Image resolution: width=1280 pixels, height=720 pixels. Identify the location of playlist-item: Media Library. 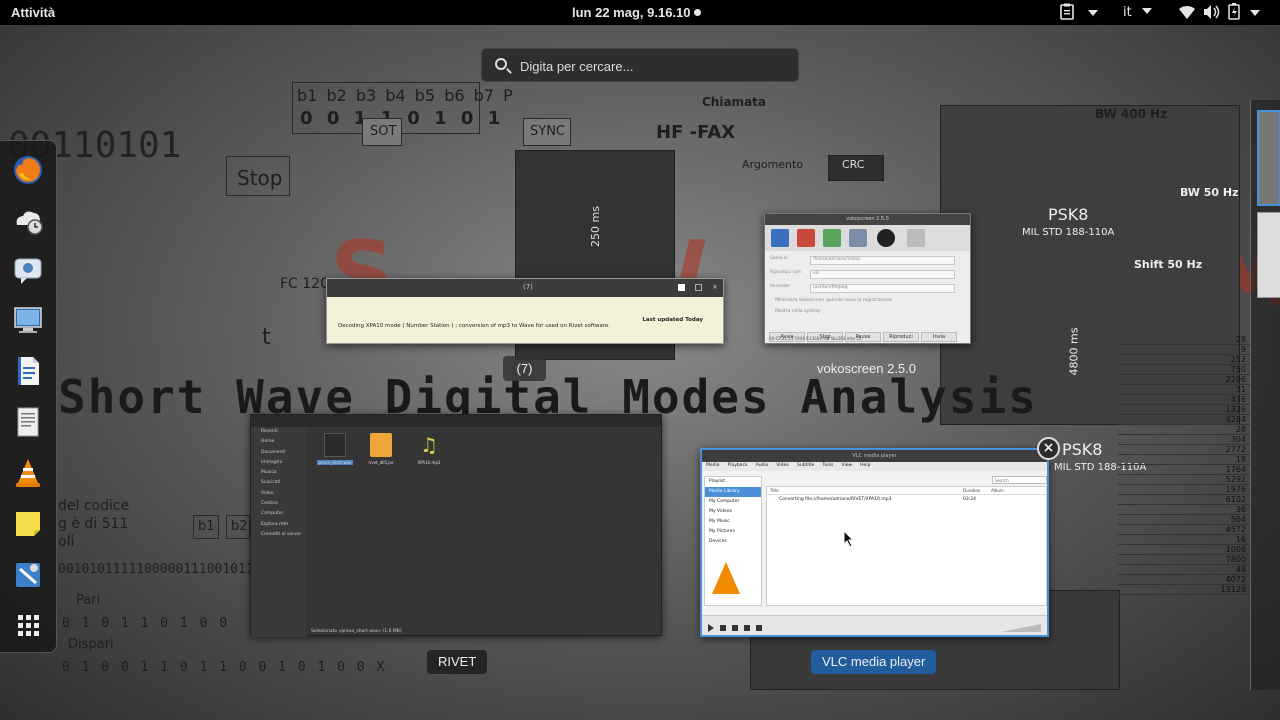
(733, 492).